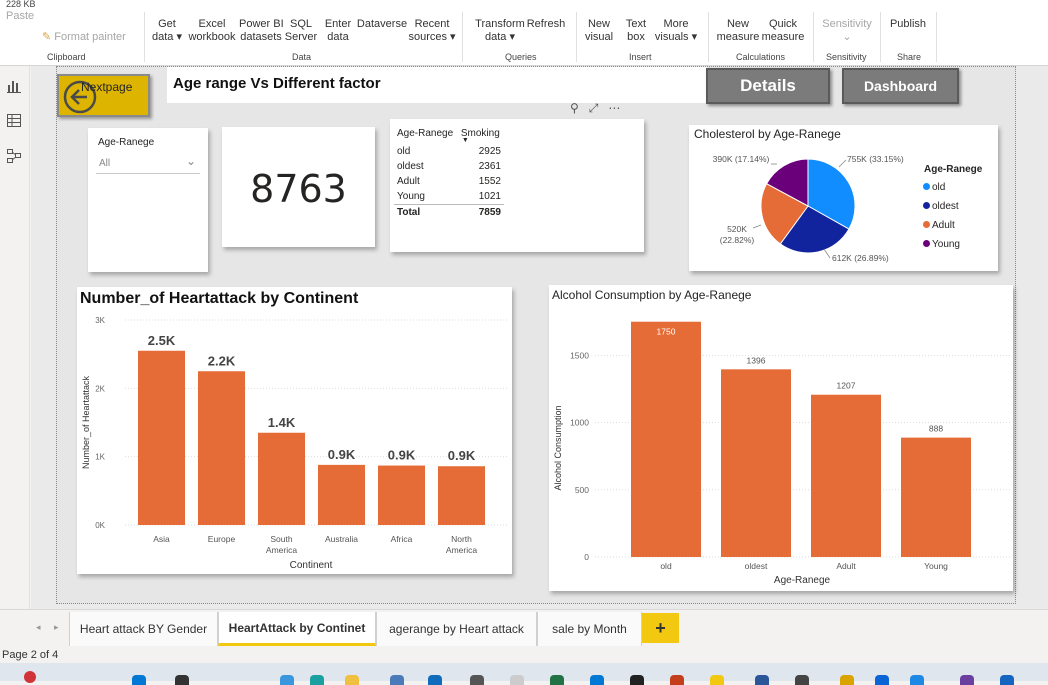 The height and width of the screenshot is (685, 1048). Describe the element at coordinates (161, 539) in the screenshot. I see `x-tick-label: Asia` at that location.